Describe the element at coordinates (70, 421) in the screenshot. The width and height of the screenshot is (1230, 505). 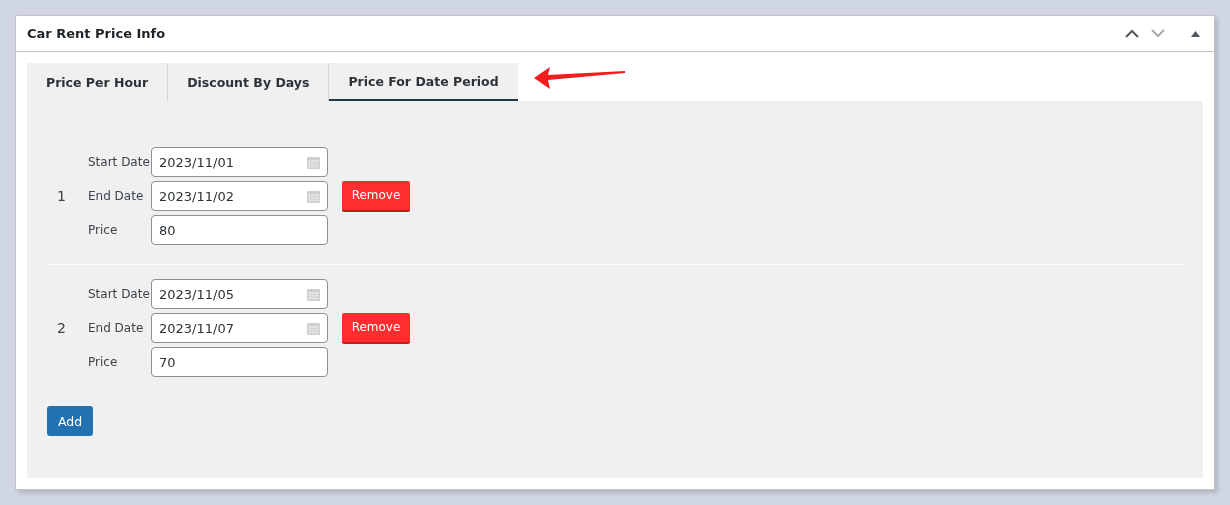
I see `add-button: Add` at that location.